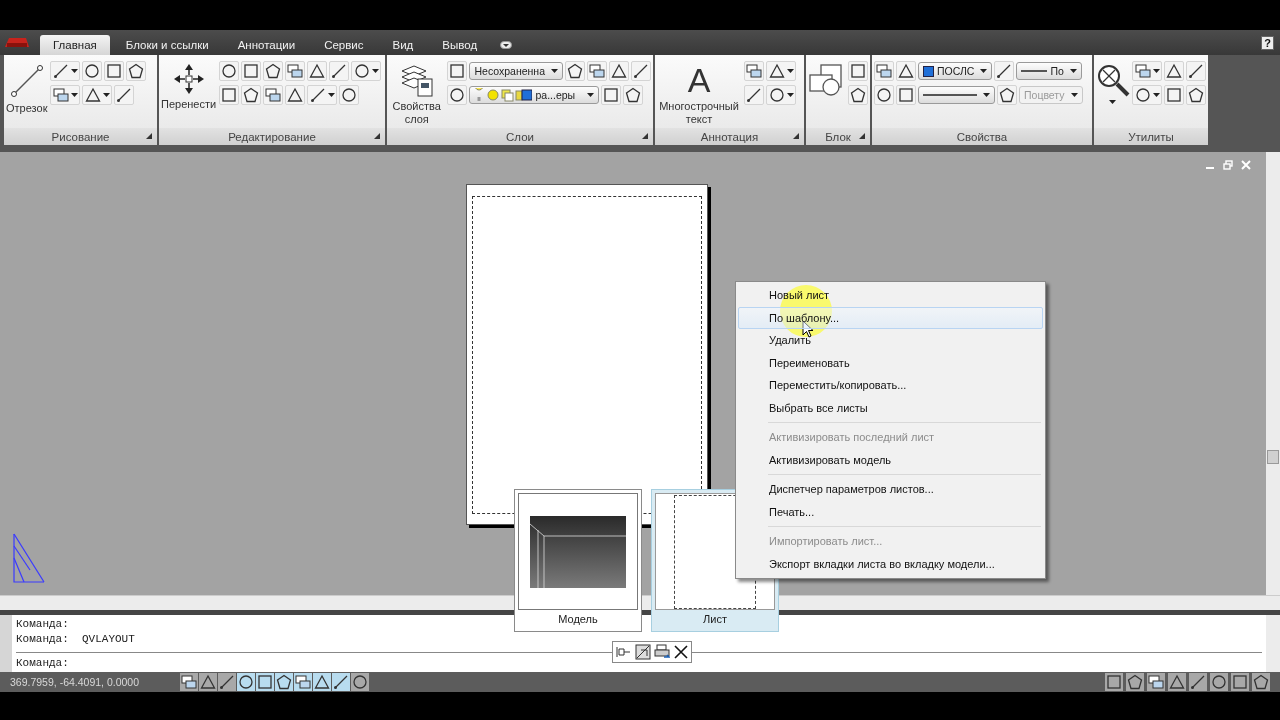  I want to click on ribbon-tab: Главная, so click(75, 45).